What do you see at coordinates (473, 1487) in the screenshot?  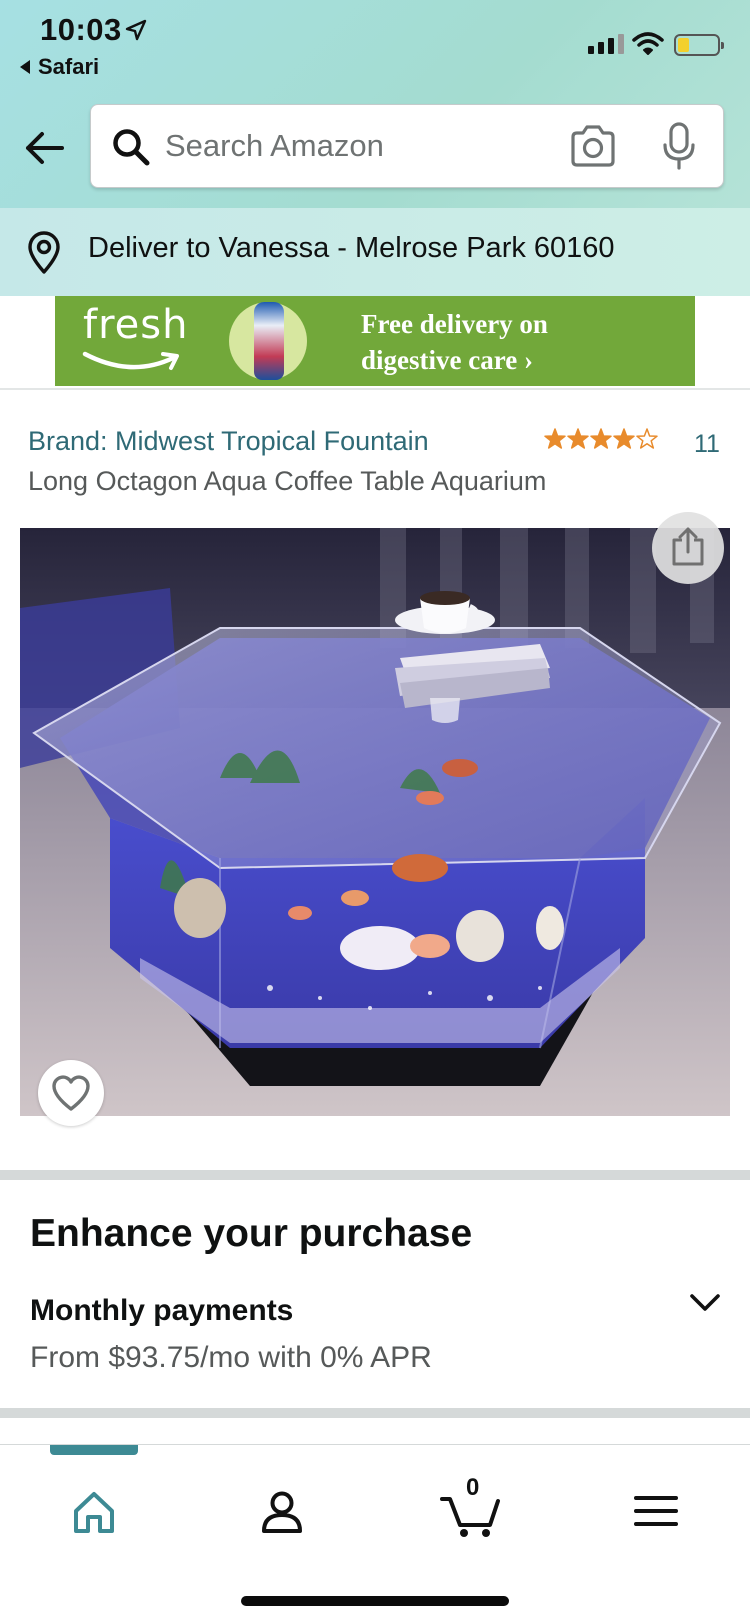 I see `cart-count: 0` at bounding box center [473, 1487].